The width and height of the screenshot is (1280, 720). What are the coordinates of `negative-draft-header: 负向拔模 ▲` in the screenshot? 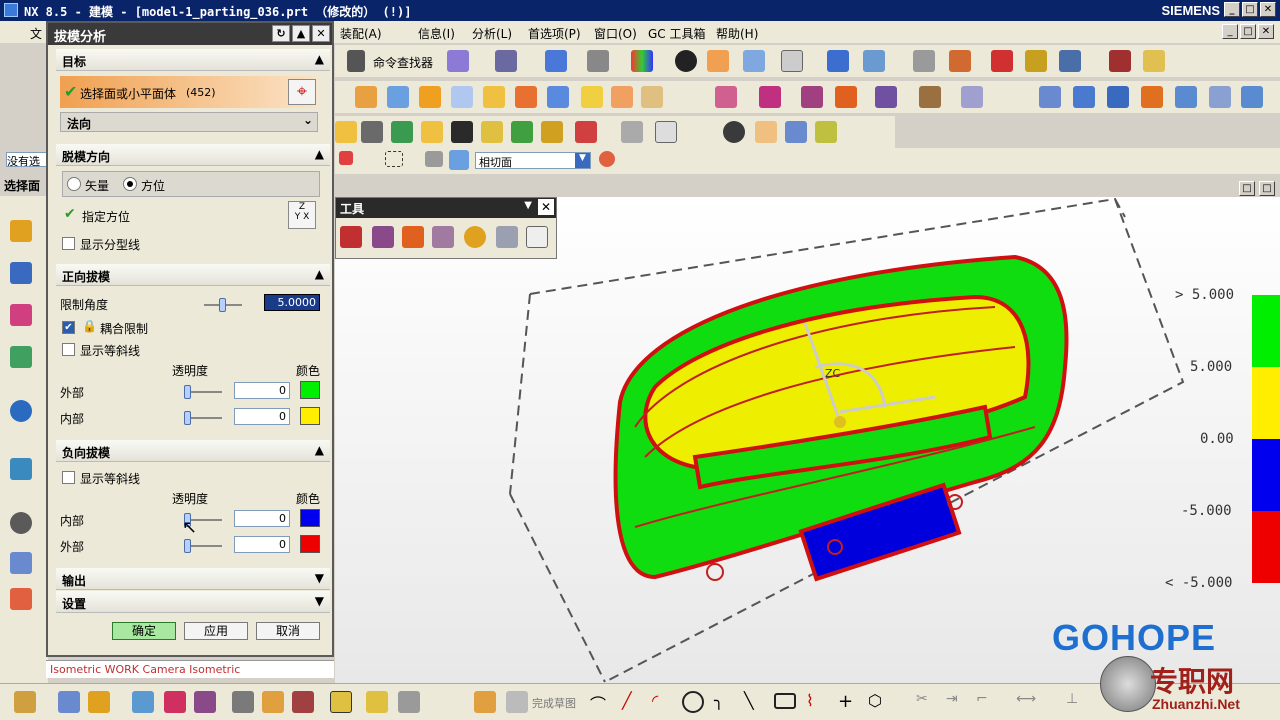 It's located at (193, 451).